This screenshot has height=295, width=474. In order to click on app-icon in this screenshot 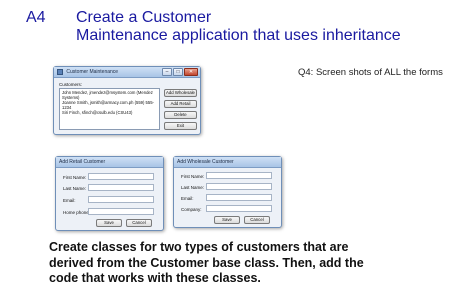, I will do `click(60, 71)`.